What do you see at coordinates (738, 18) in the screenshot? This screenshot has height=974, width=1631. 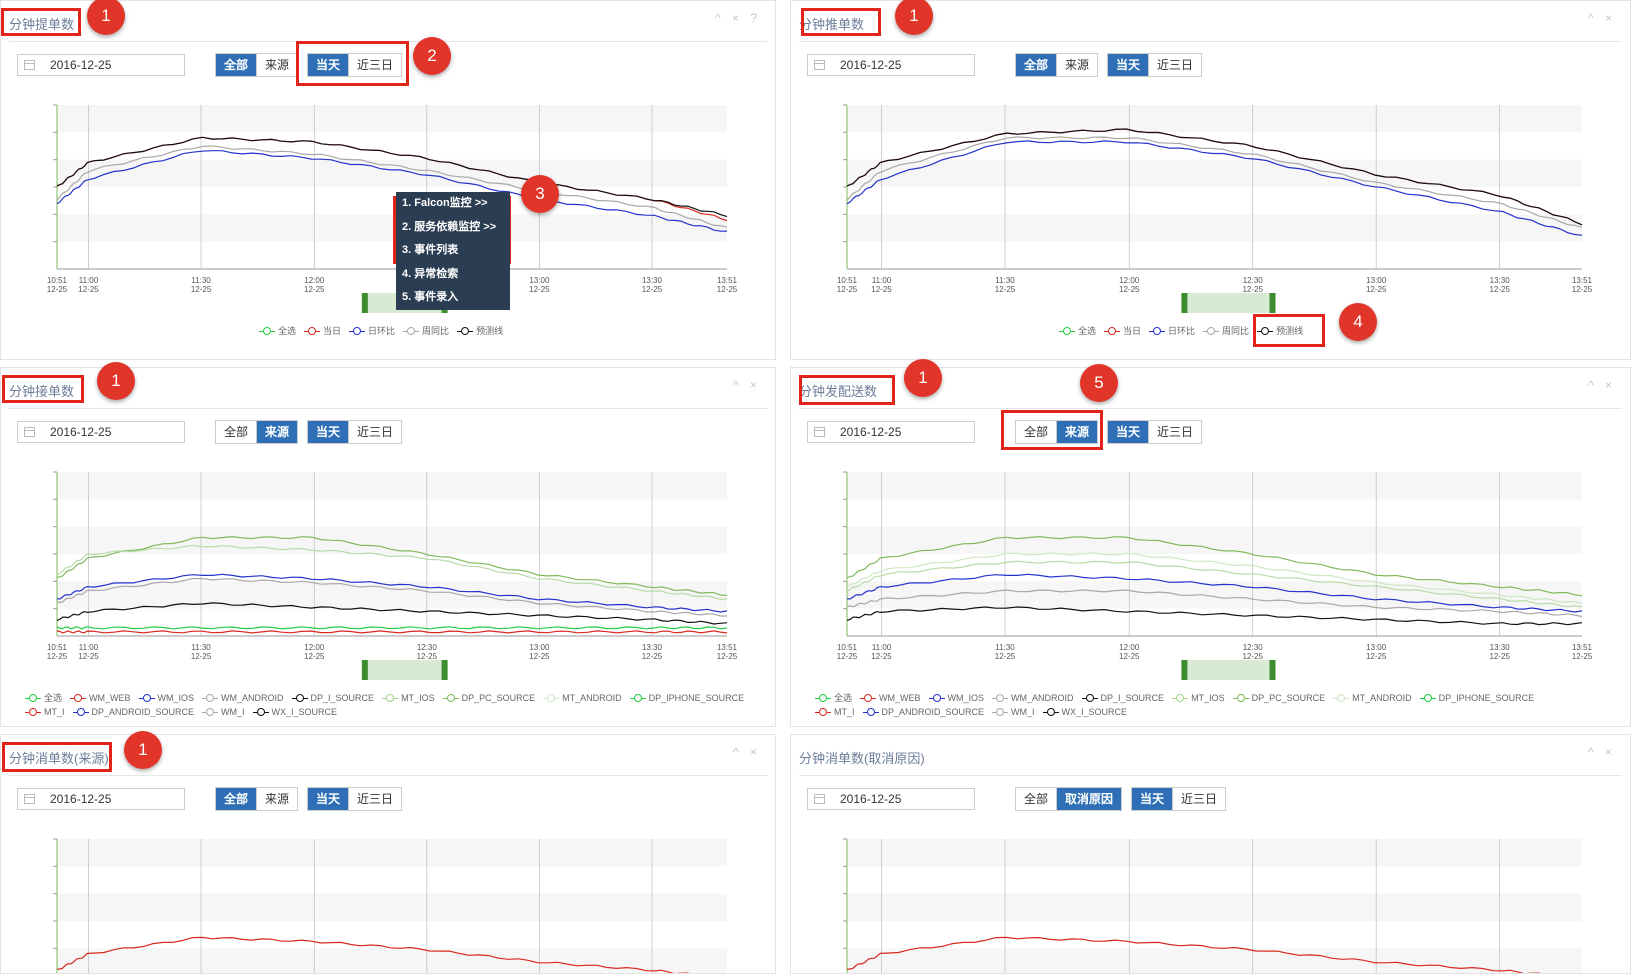 I see `panel-controls: ^ × ?` at bounding box center [738, 18].